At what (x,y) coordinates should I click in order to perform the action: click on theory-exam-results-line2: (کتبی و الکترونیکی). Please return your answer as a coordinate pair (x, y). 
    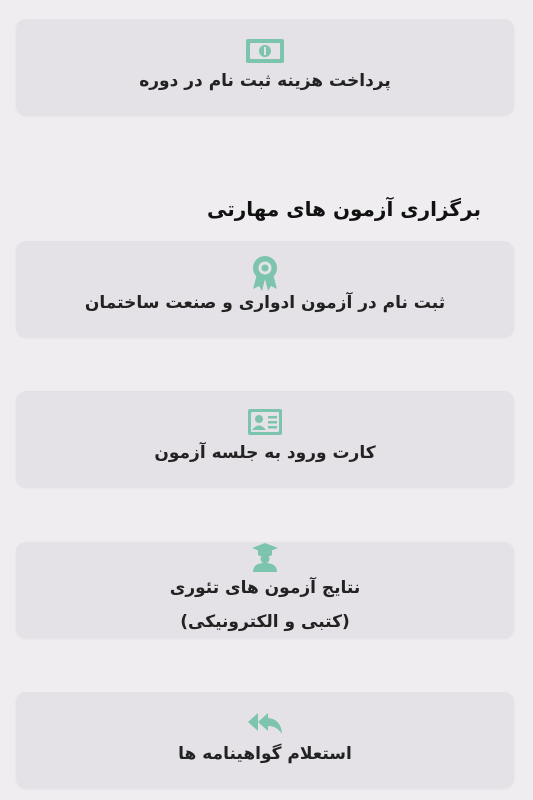
    Looking at the image, I should click on (265, 622).